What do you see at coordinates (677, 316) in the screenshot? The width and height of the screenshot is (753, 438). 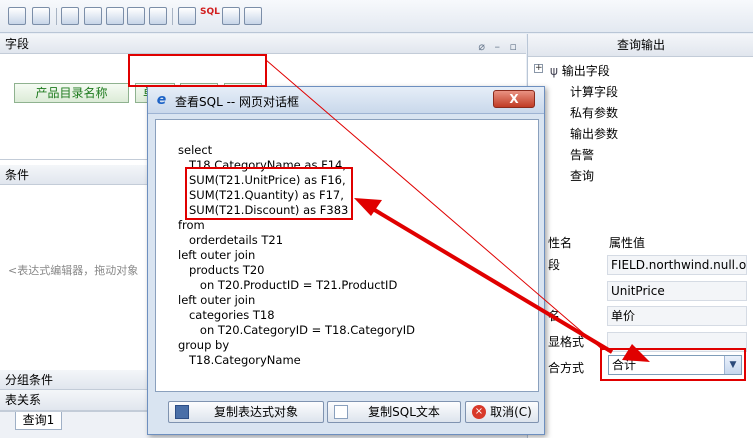 I see `prop-value-alias: 单价` at bounding box center [677, 316].